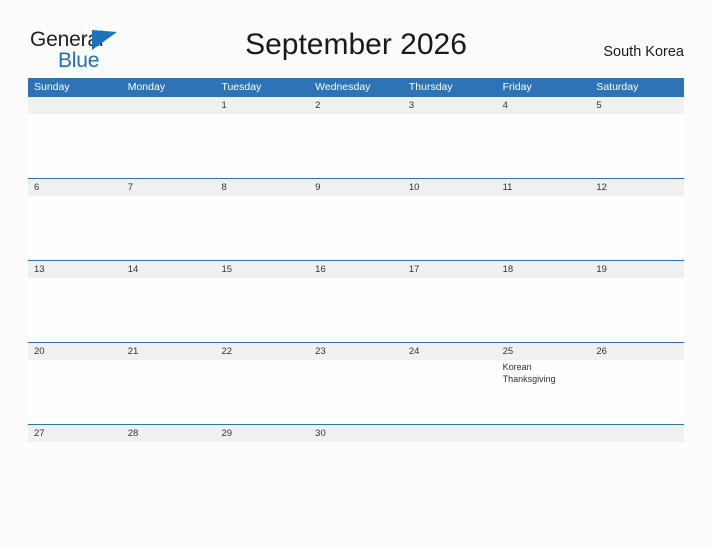 This screenshot has height=550, width=712. I want to click on week-date-strip: 1 2 3 4 5, so click(356, 105).